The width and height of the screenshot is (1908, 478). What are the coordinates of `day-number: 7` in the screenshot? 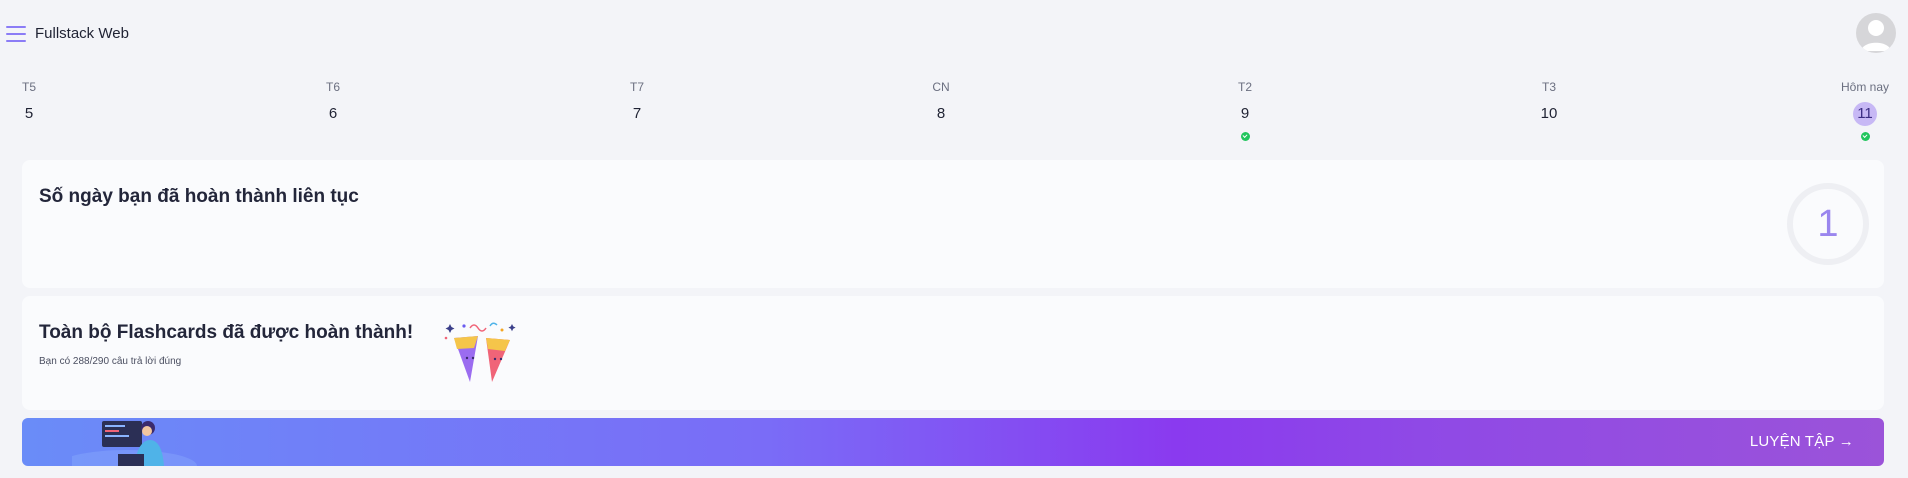 It's located at (637, 113).